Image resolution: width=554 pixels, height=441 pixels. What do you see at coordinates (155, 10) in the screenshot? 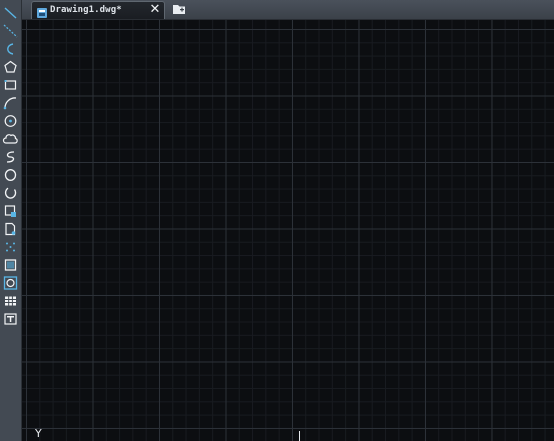
I see `close-icon: ✕` at bounding box center [155, 10].